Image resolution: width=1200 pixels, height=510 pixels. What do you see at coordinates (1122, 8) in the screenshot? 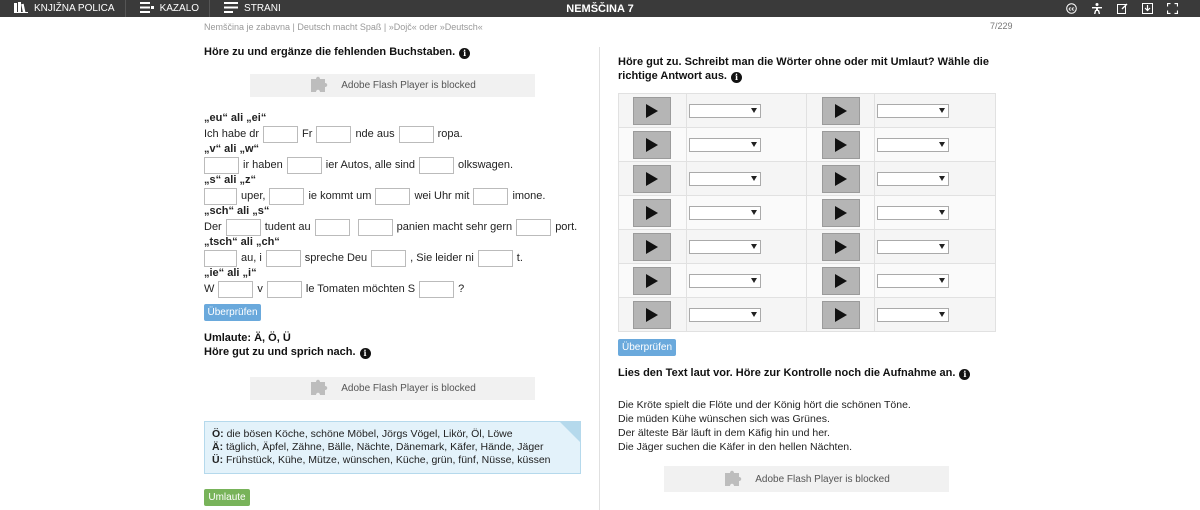
I see `edit-note-icon` at bounding box center [1122, 8].